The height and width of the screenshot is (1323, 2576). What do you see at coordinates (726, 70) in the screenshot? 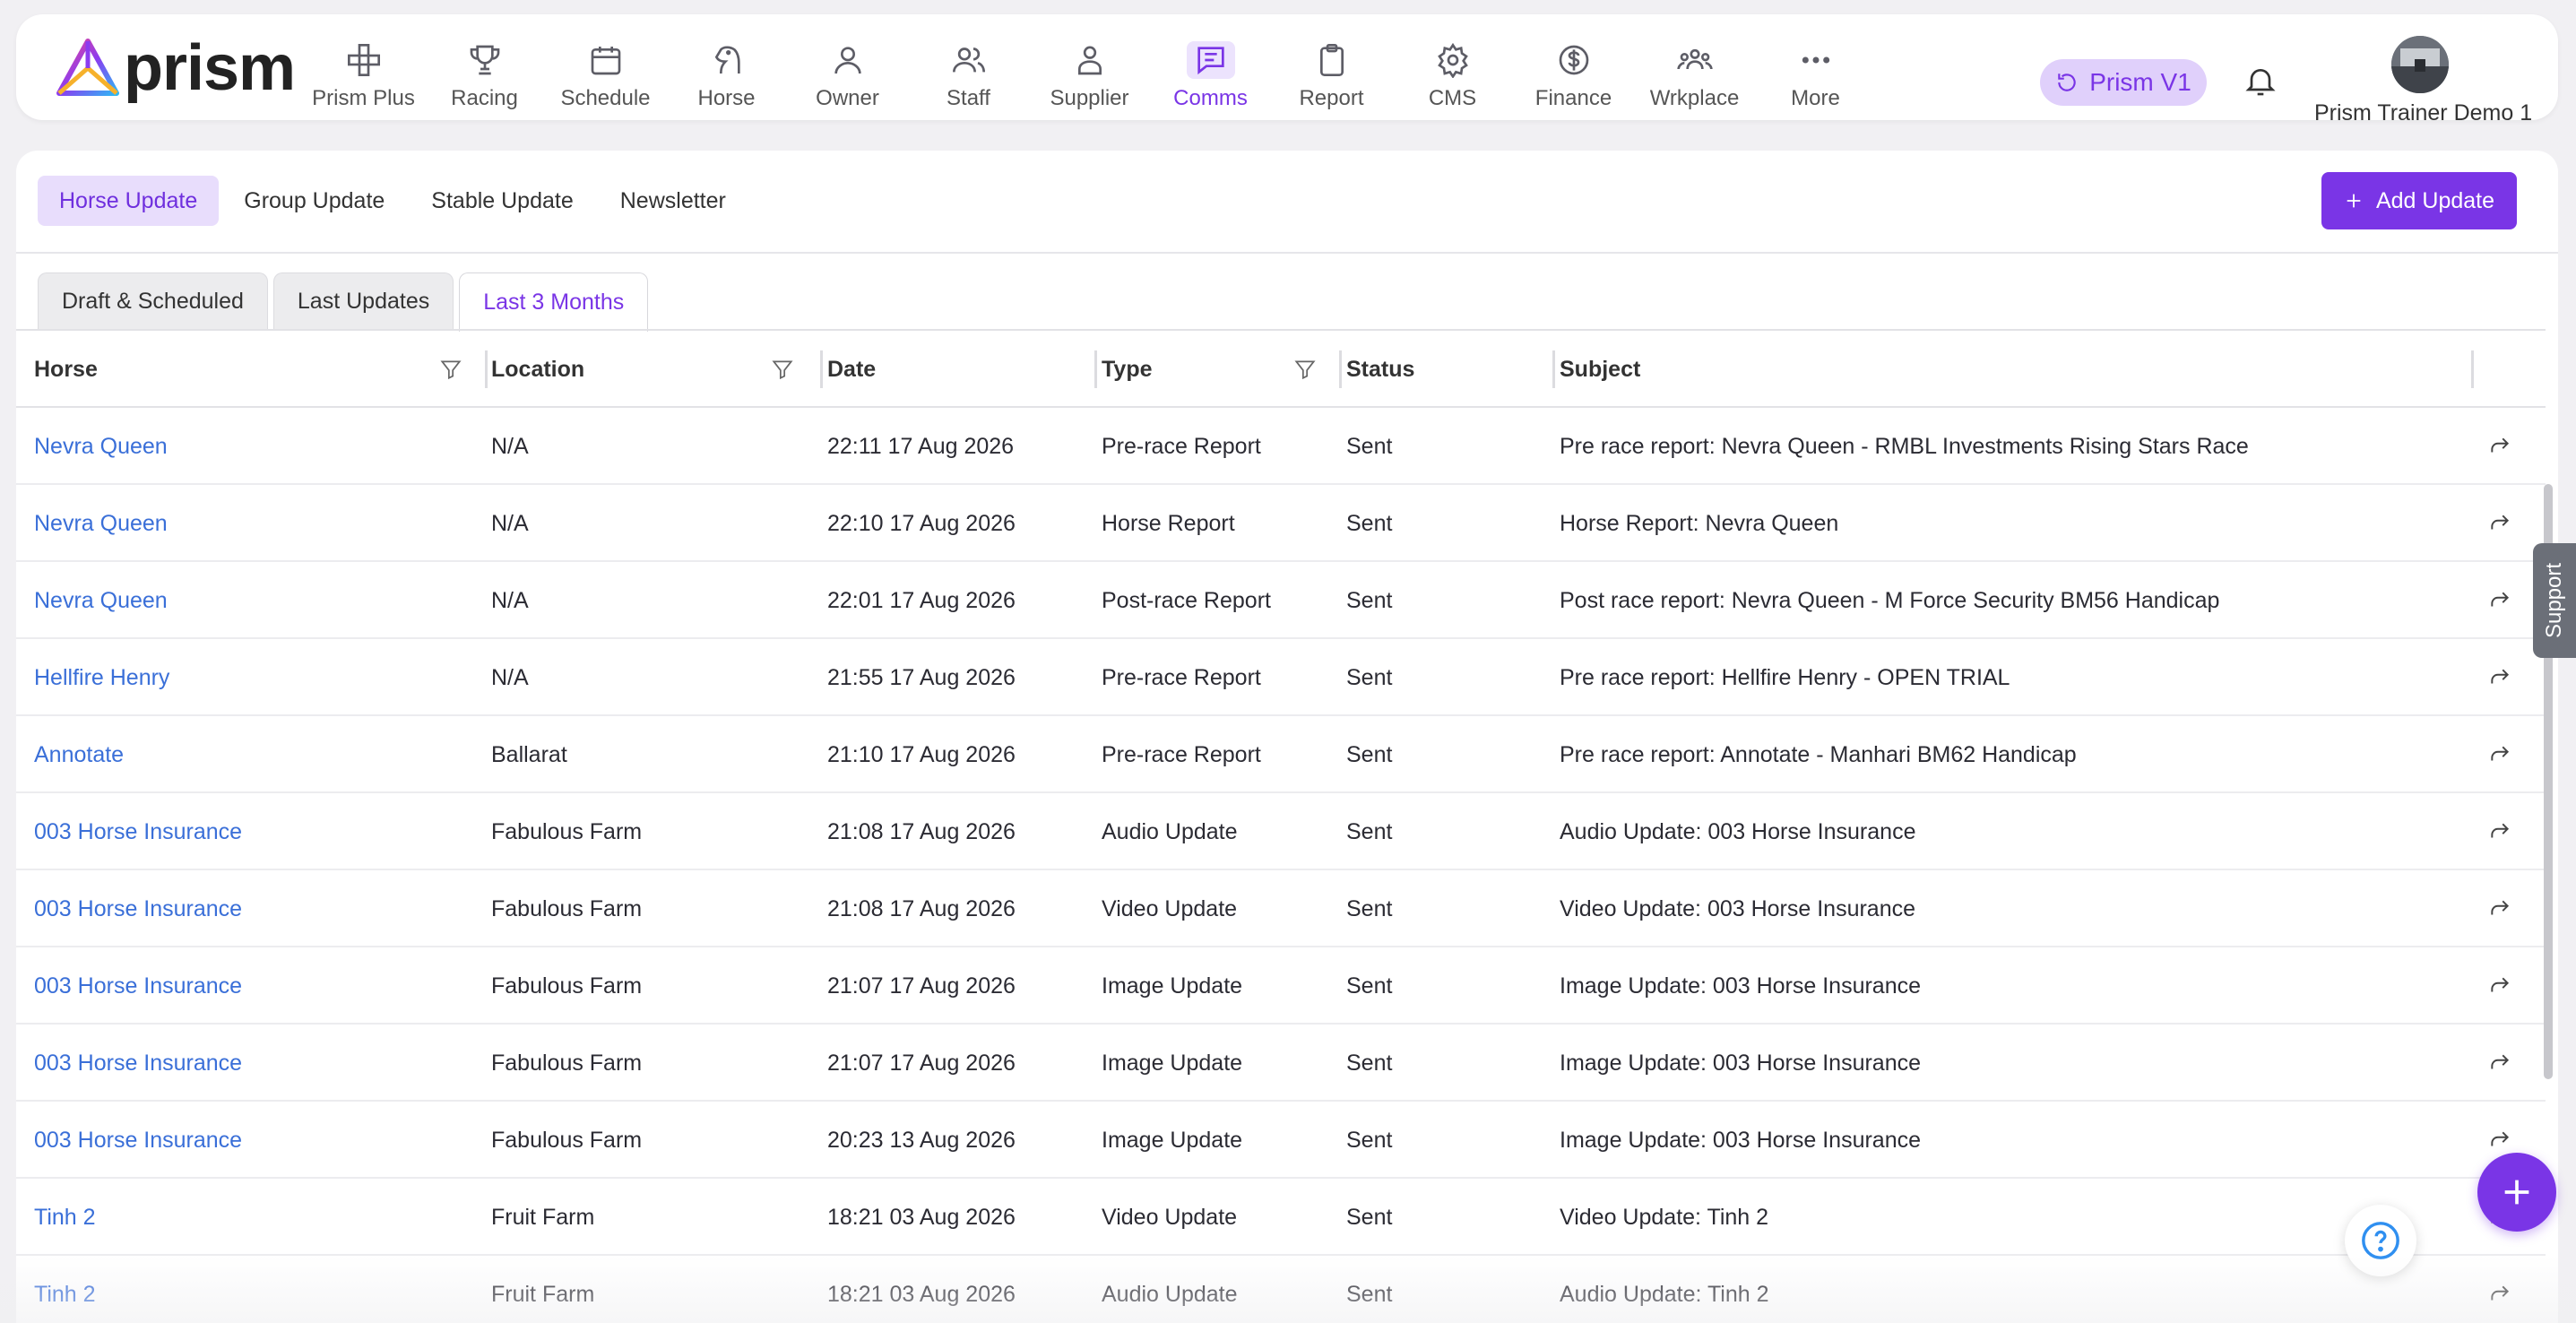
I see `nav-horse: Horse` at bounding box center [726, 70].